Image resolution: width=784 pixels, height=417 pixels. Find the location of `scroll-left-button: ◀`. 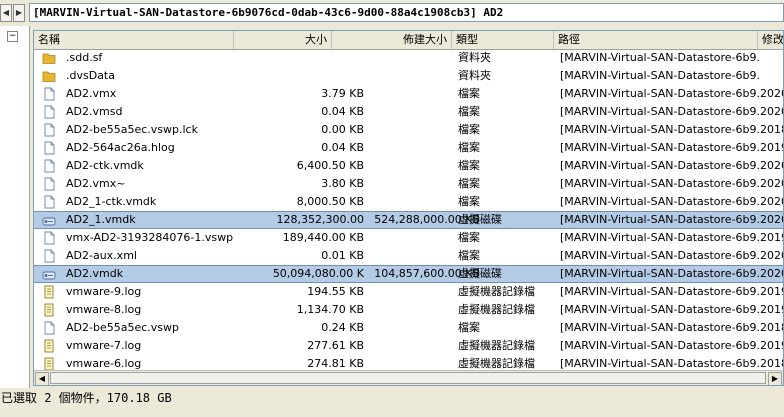

scroll-left-button: ◀ is located at coordinates (42, 378).